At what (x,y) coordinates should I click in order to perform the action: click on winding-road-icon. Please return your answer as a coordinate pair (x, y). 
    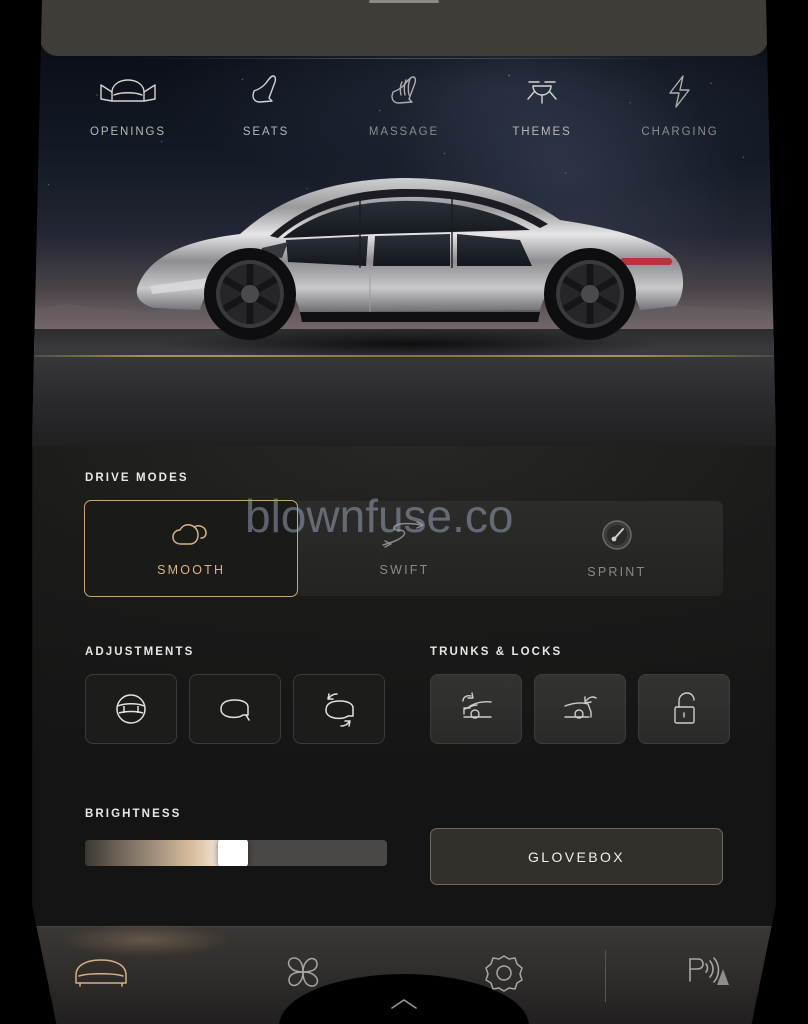
    Looking at the image, I should click on (404, 535).